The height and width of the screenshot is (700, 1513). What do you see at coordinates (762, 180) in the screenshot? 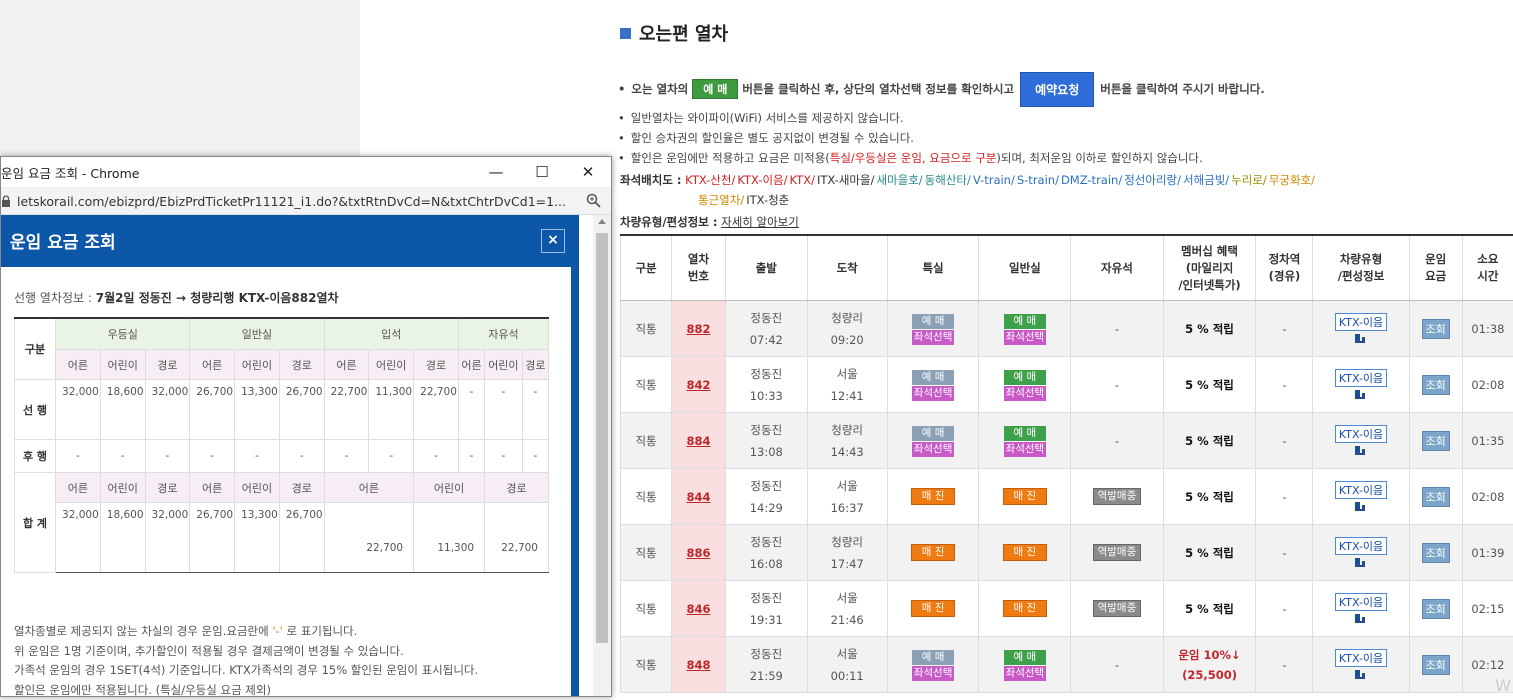
I see `legend-train-link: KTX-이음/` at bounding box center [762, 180].